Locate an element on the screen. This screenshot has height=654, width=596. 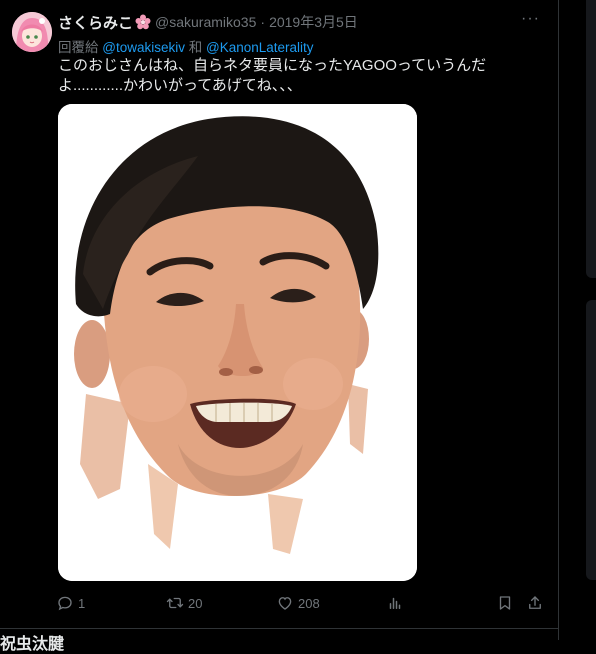
more-options-icon: ··· is located at coordinates (530, 19).